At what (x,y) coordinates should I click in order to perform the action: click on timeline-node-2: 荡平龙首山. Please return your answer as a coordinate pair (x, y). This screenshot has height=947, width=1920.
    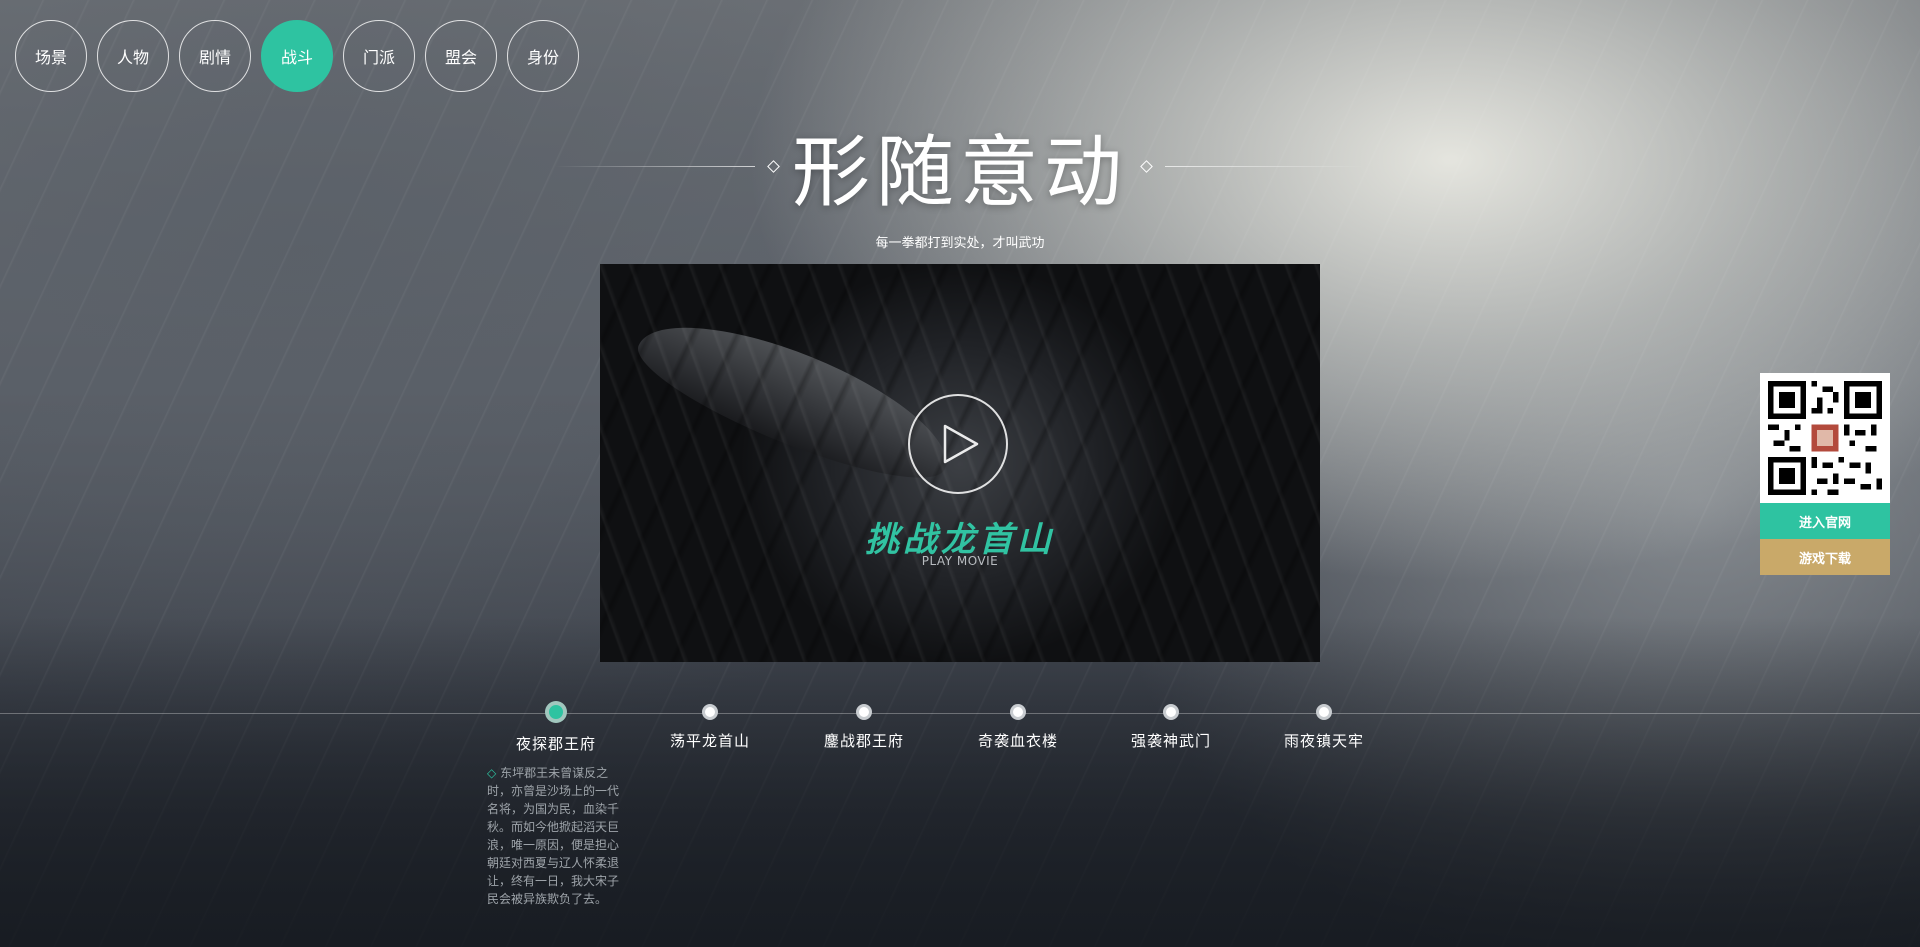
    Looking at the image, I should click on (710, 726).